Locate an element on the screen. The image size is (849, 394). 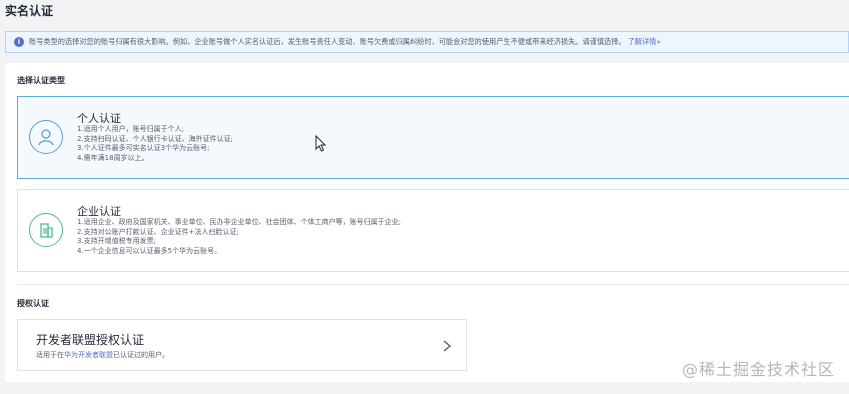
person-icon is located at coordinates (46, 137).